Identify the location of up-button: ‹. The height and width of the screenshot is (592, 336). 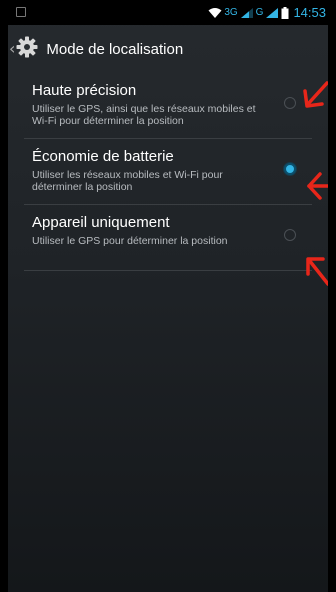
(23, 49).